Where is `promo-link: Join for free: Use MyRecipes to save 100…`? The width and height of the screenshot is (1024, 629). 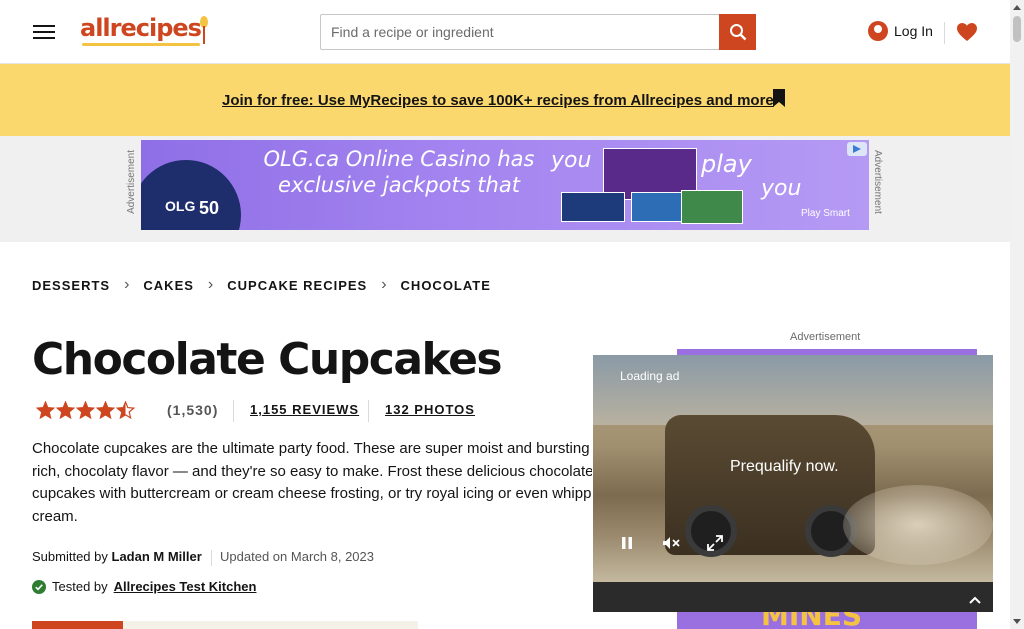
promo-link: Join for free: Use MyRecipes to save 100… is located at coordinates (498, 100).